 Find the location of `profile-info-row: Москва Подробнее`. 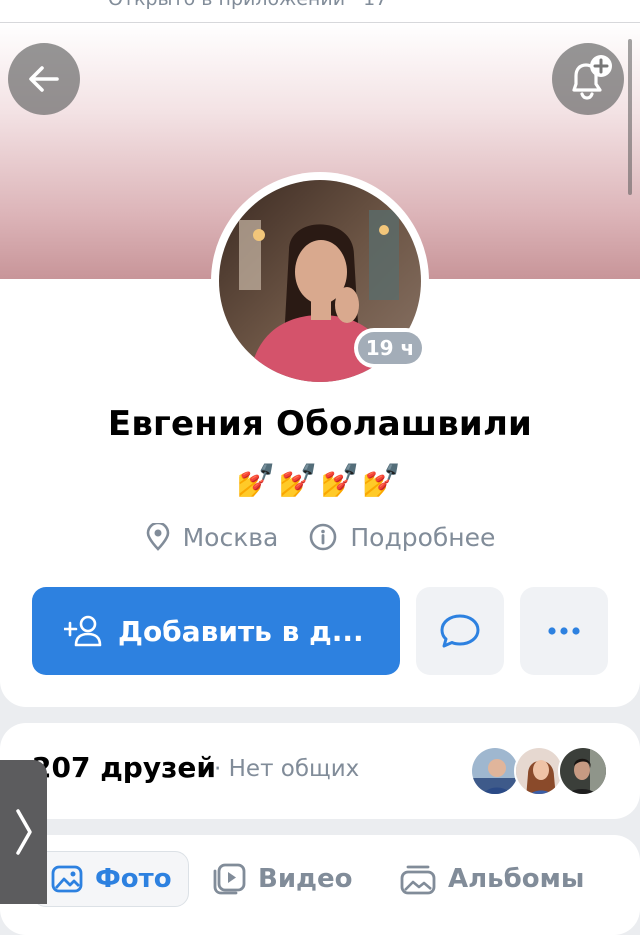

profile-info-row: Москва Подробнее is located at coordinates (320, 537).